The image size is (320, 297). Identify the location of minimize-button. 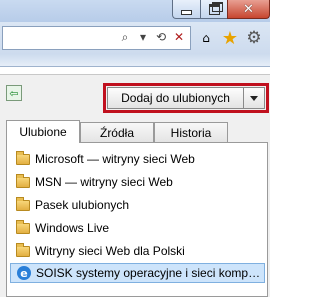
(186, 9).